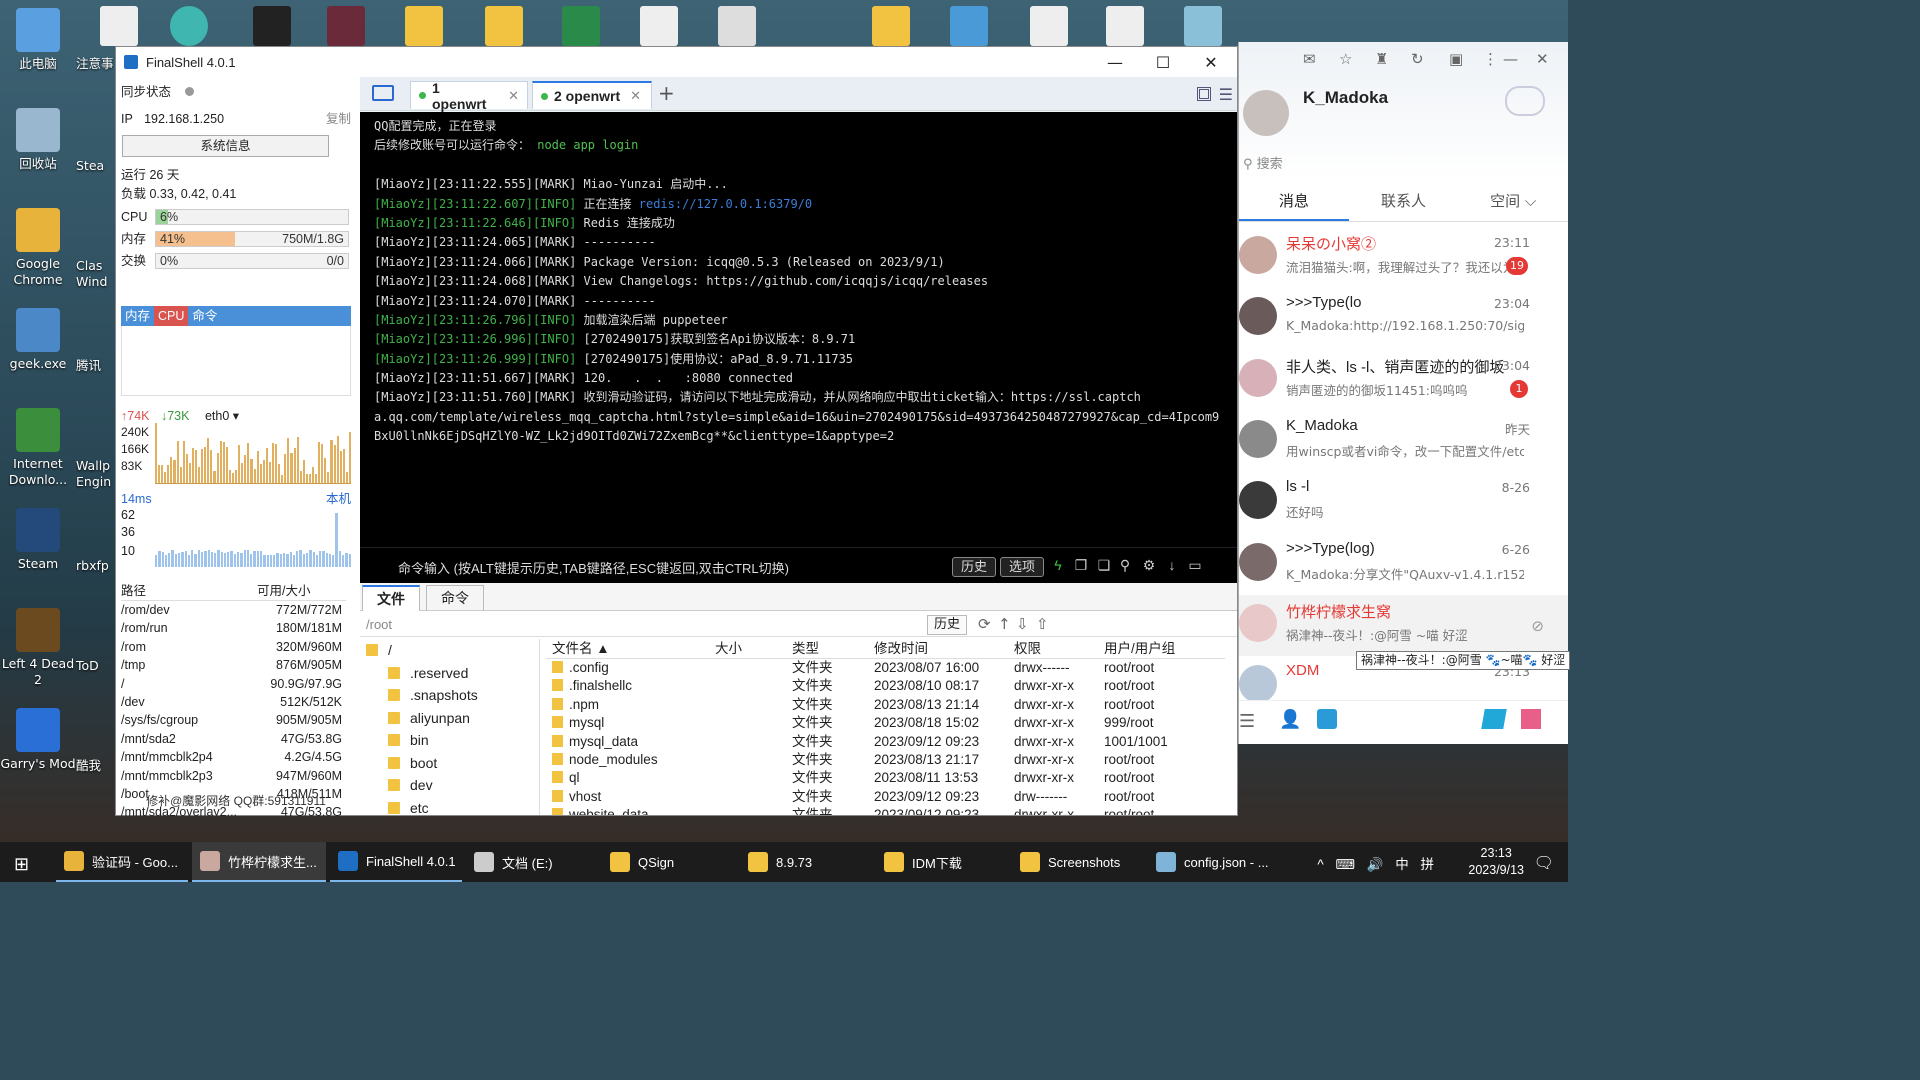 The width and height of the screenshot is (1920, 1080). Describe the element at coordinates (942, 862) in the screenshot. I see `taskbar-item: IDM下载` at that location.